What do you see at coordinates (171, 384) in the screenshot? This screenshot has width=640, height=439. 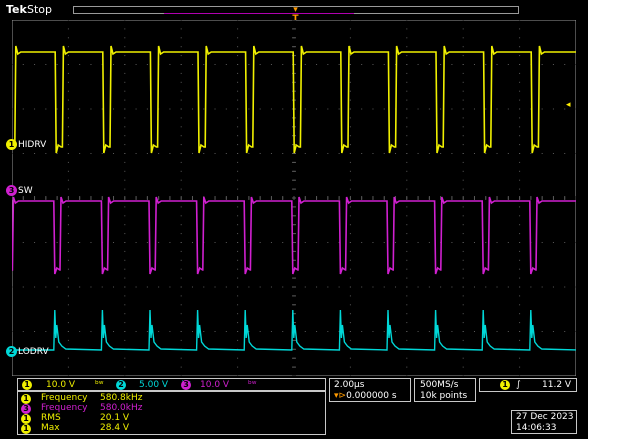 I see `channel-scale-bar: 1 10.0 V ᵇʷ 2 5.00 V ᵇʷ 3 10.0 V ᵇʷ` at bounding box center [171, 384].